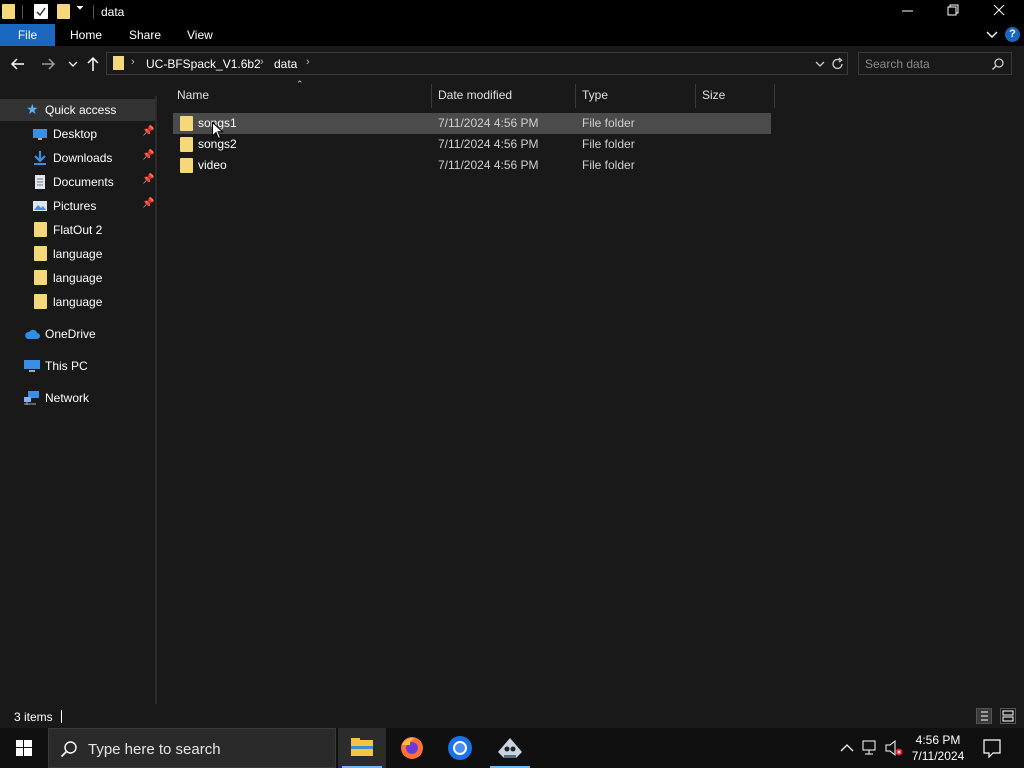 Image resolution: width=1024 pixels, height=768 pixels. What do you see at coordinates (145, 35) in the screenshot?
I see `tab-share: Share` at bounding box center [145, 35].